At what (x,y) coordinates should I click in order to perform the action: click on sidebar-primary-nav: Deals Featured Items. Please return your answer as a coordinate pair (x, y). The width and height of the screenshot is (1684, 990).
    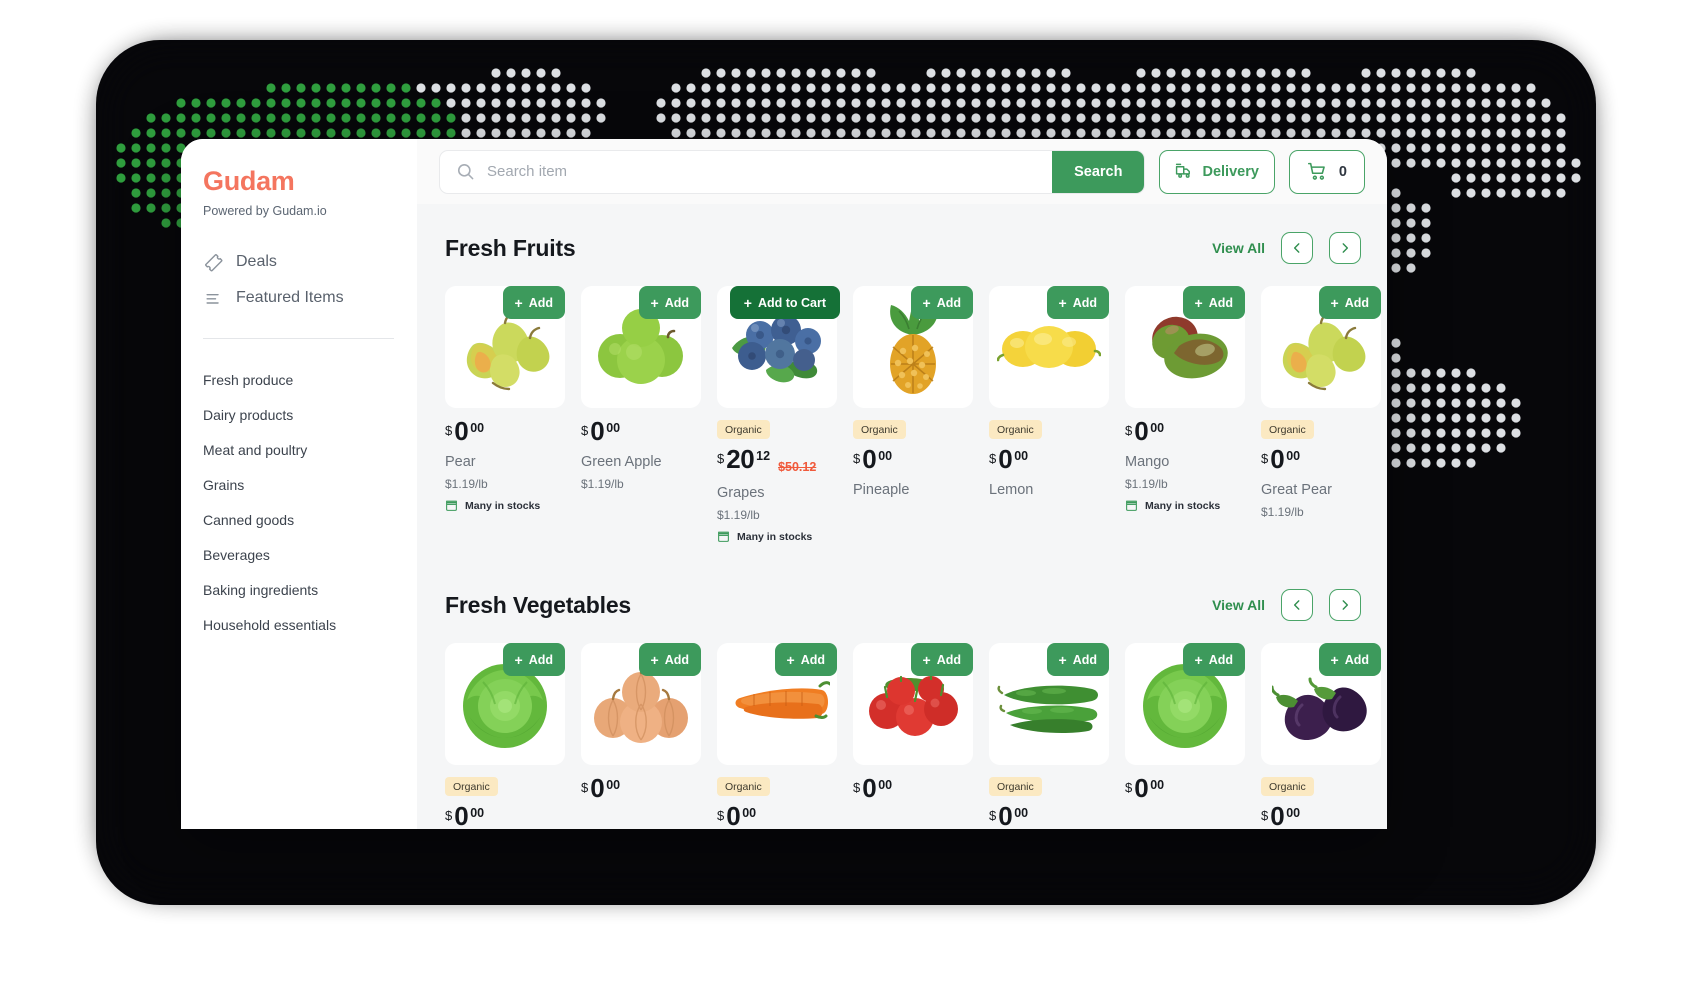
    Looking at the image, I should click on (298, 280).